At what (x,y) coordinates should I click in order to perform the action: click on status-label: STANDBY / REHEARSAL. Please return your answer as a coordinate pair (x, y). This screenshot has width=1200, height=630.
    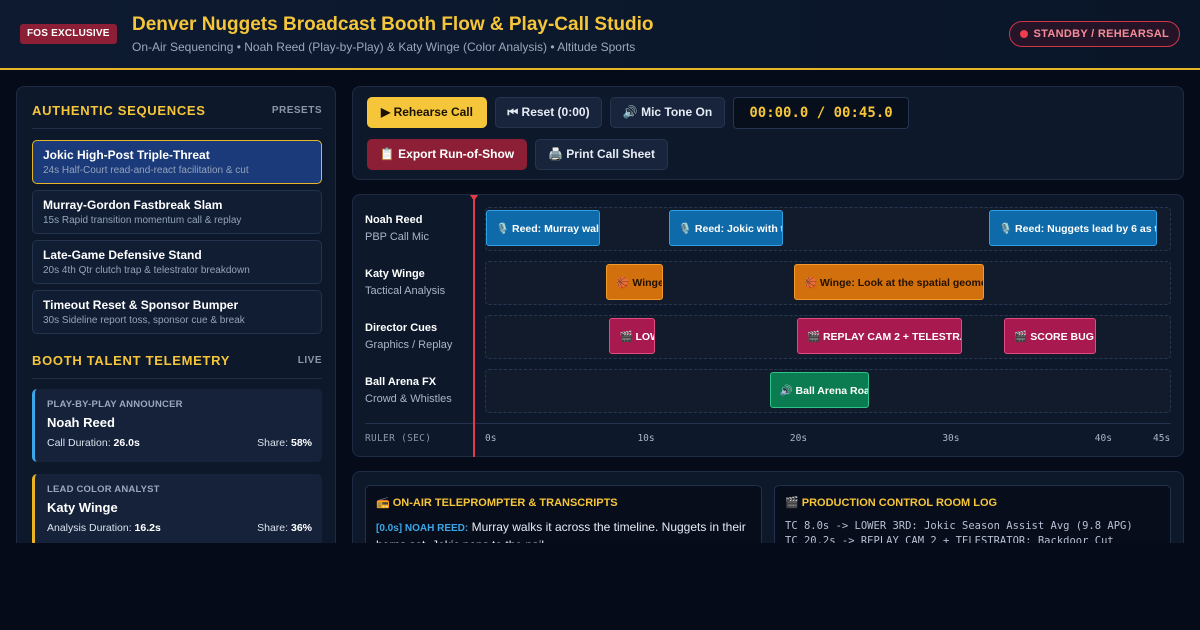
    Looking at the image, I should click on (1101, 34).